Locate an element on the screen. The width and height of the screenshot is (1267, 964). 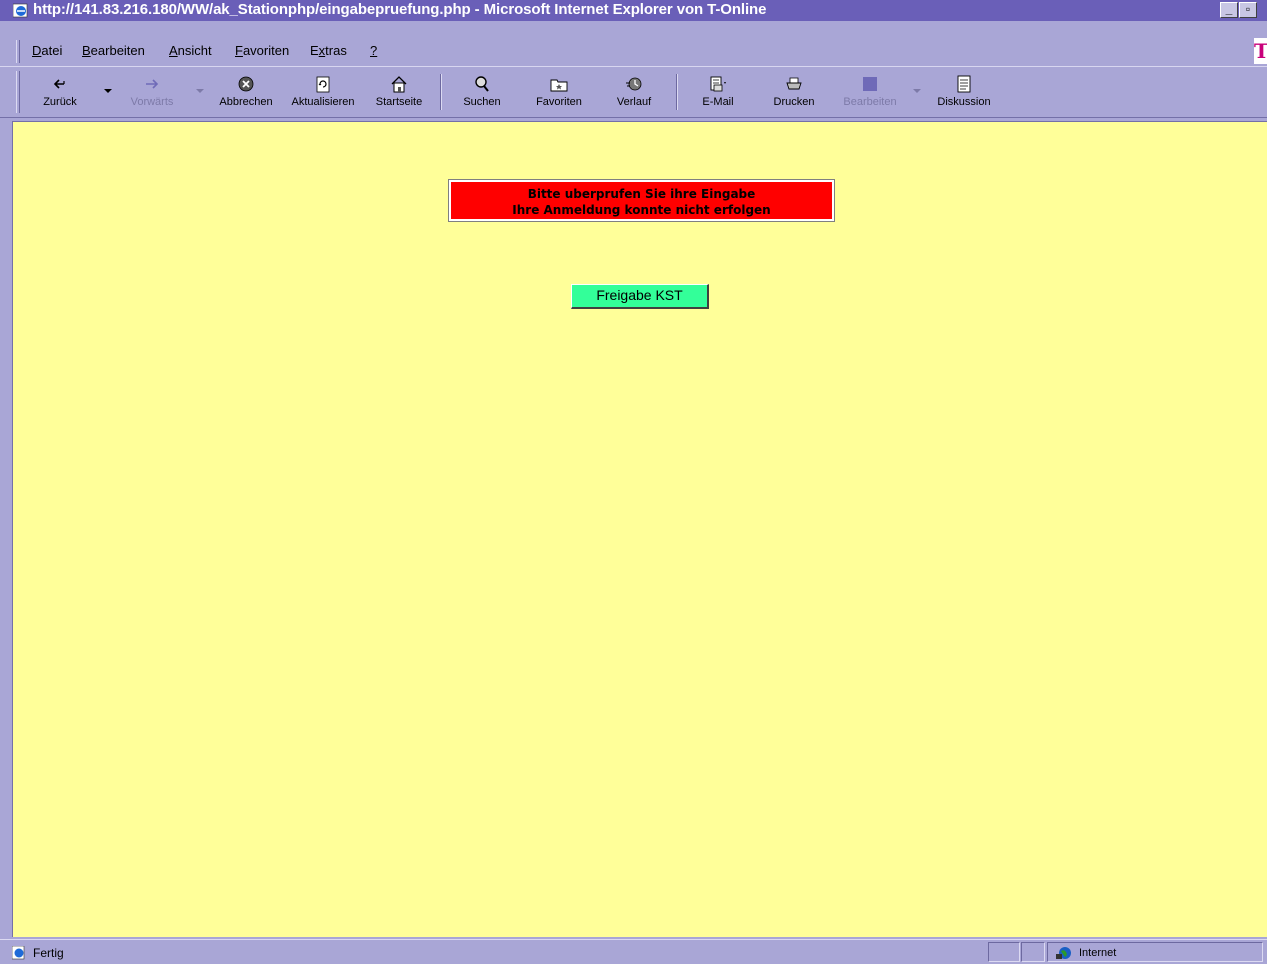
forward-dropdown-icon is located at coordinates (200, 91).